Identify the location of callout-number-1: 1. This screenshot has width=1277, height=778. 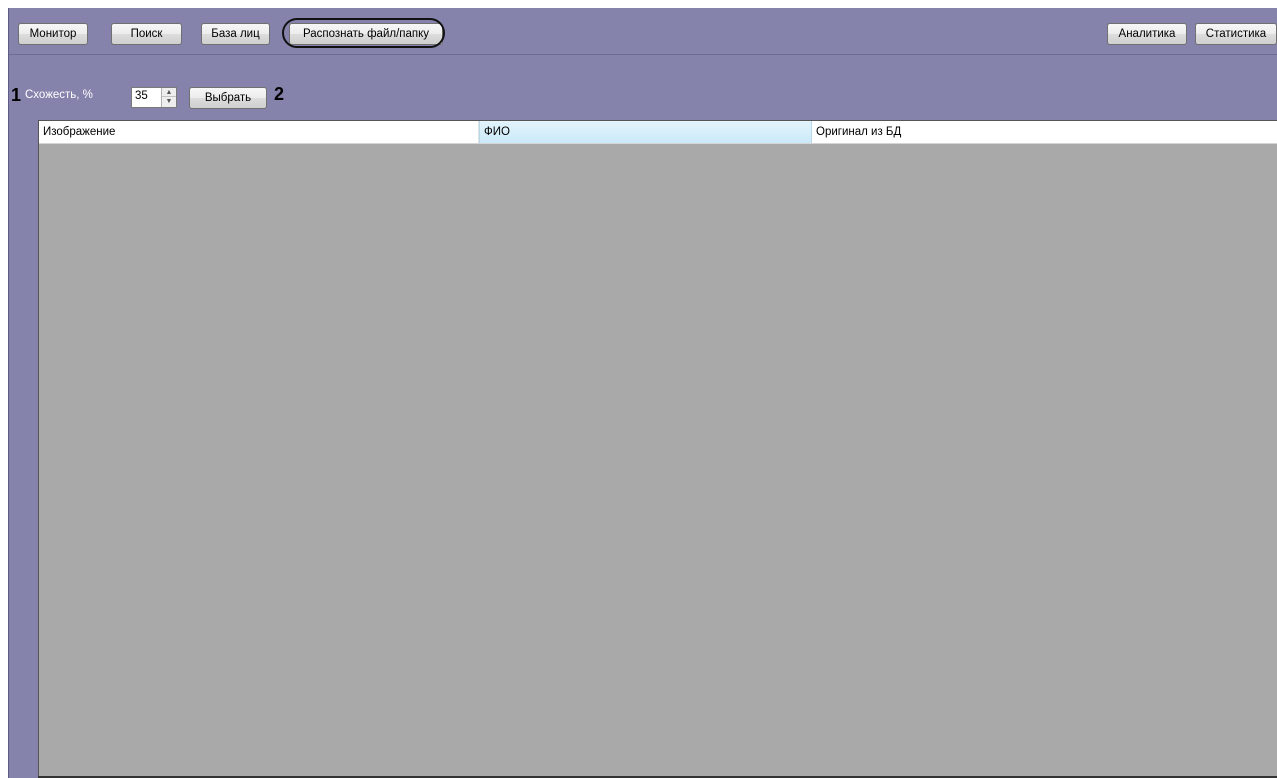
(16, 95).